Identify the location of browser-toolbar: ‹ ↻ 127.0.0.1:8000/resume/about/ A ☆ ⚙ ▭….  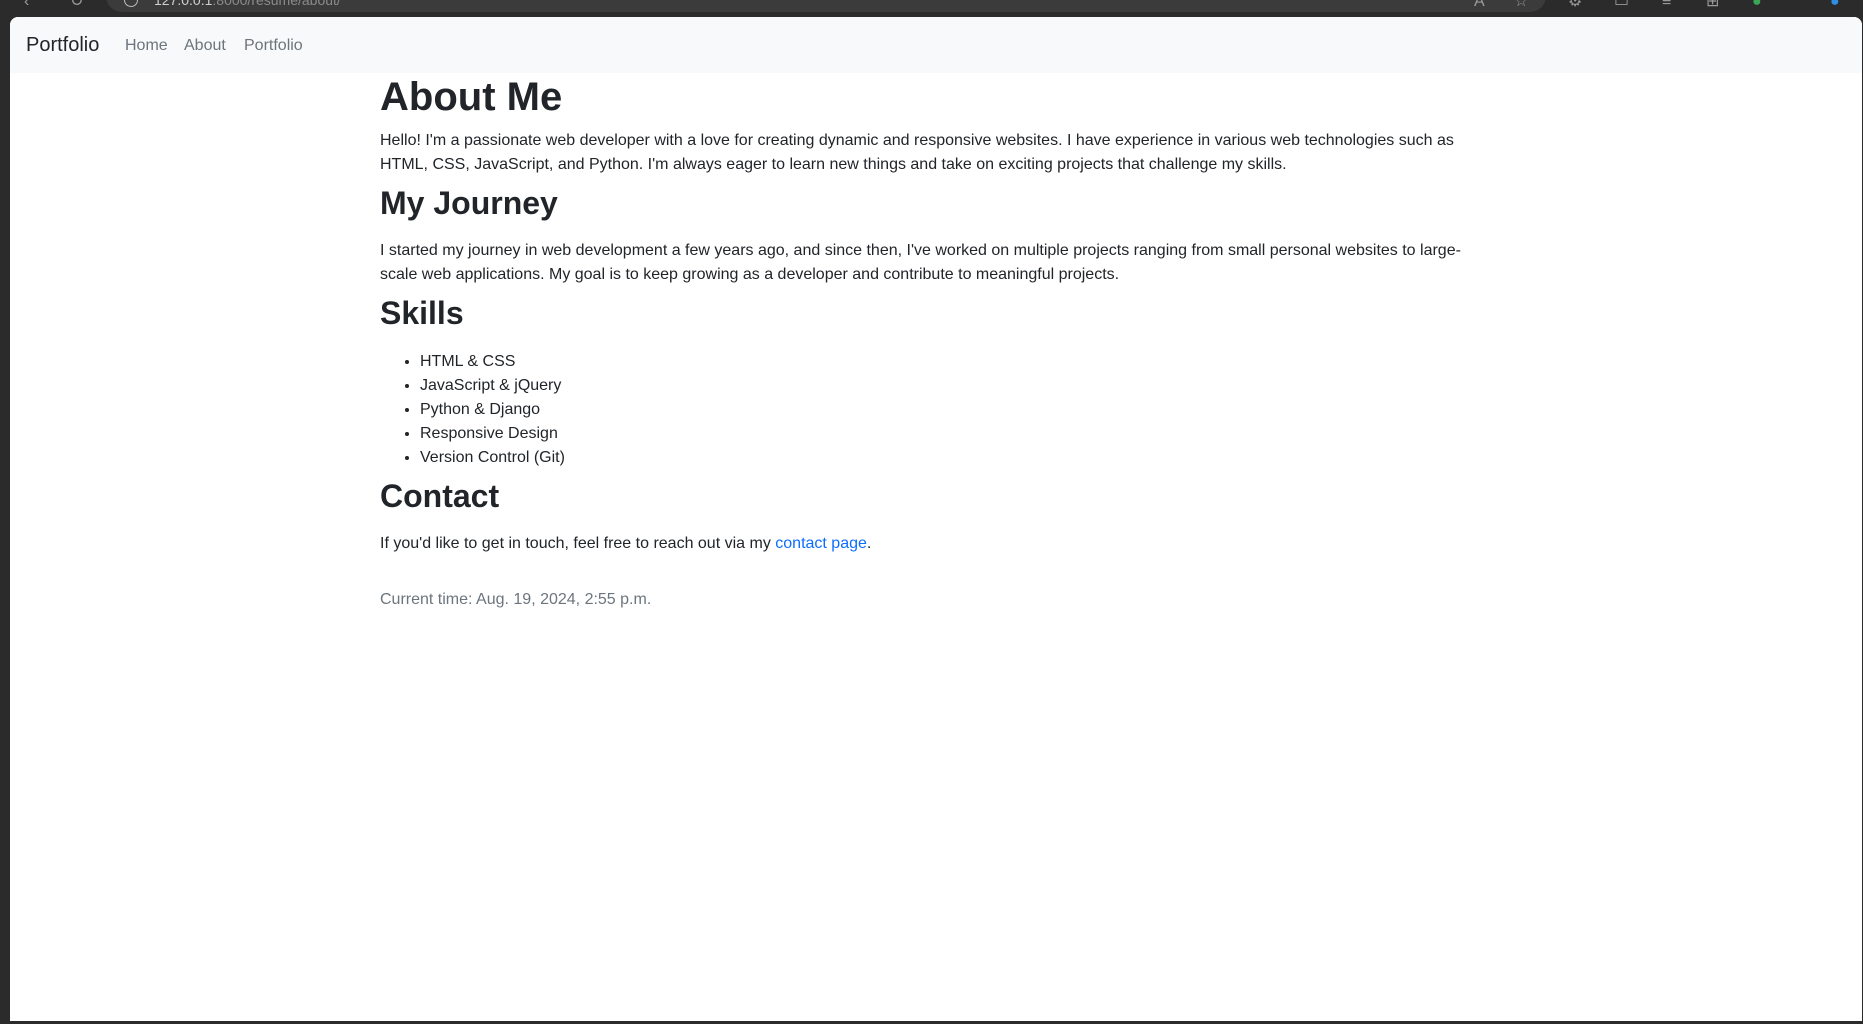
(931, 8).